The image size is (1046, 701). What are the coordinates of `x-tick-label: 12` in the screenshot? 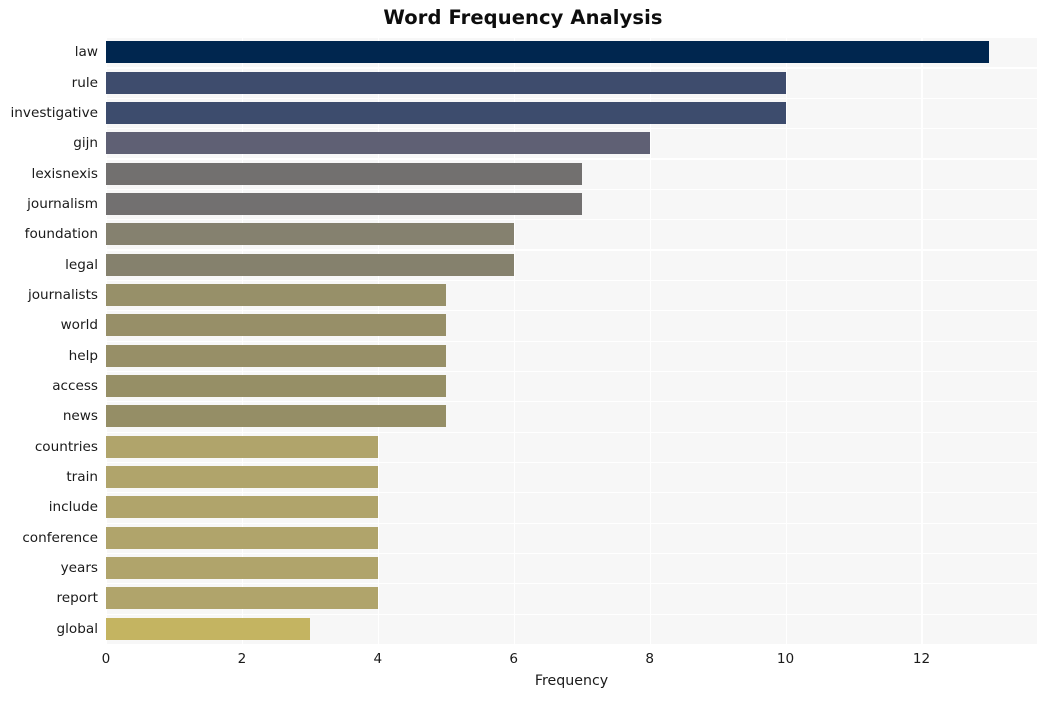 It's located at (921, 659).